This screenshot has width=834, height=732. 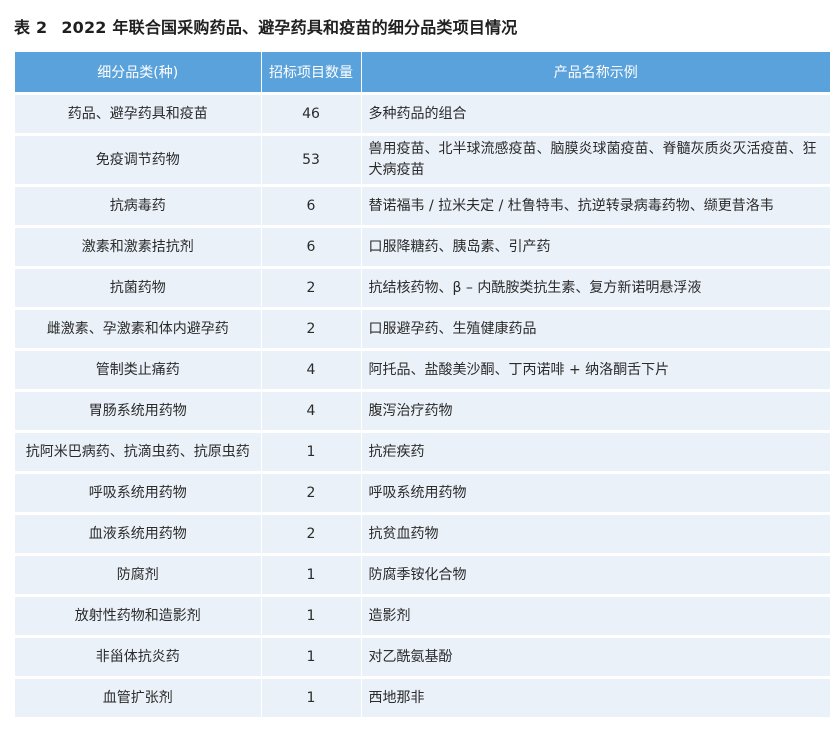 What do you see at coordinates (311, 113) in the screenshot?
I see `count-cell: 46` at bounding box center [311, 113].